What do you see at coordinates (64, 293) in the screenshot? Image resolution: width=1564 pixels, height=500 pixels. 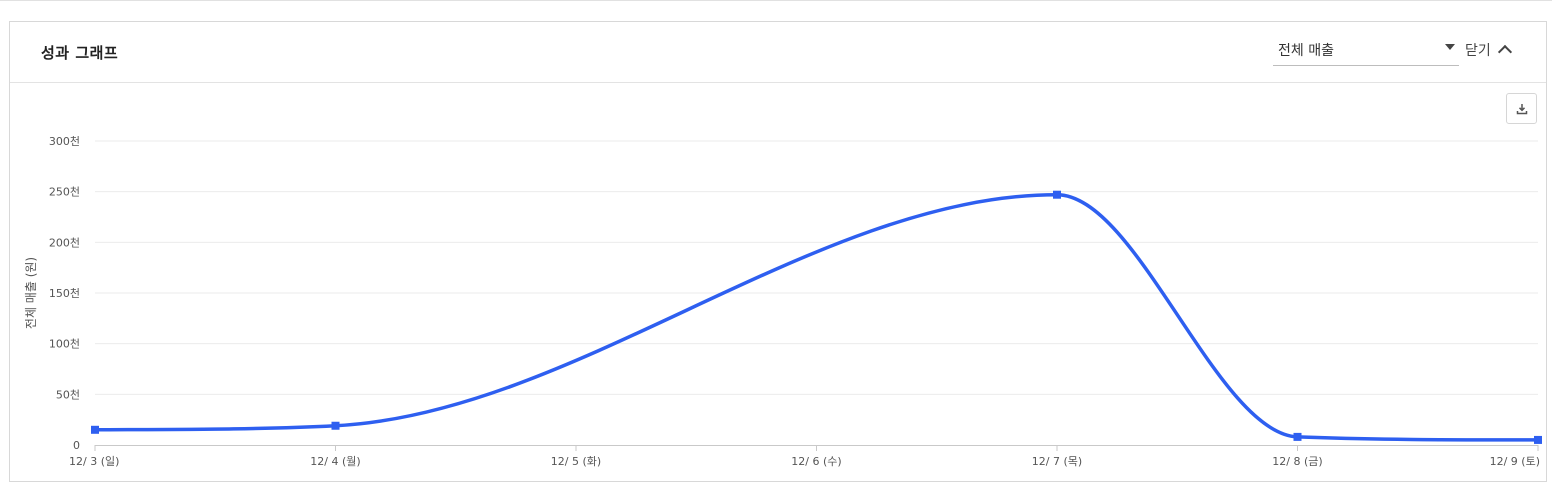 I see `y-tick-label: 150천` at bounding box center [64, 293].